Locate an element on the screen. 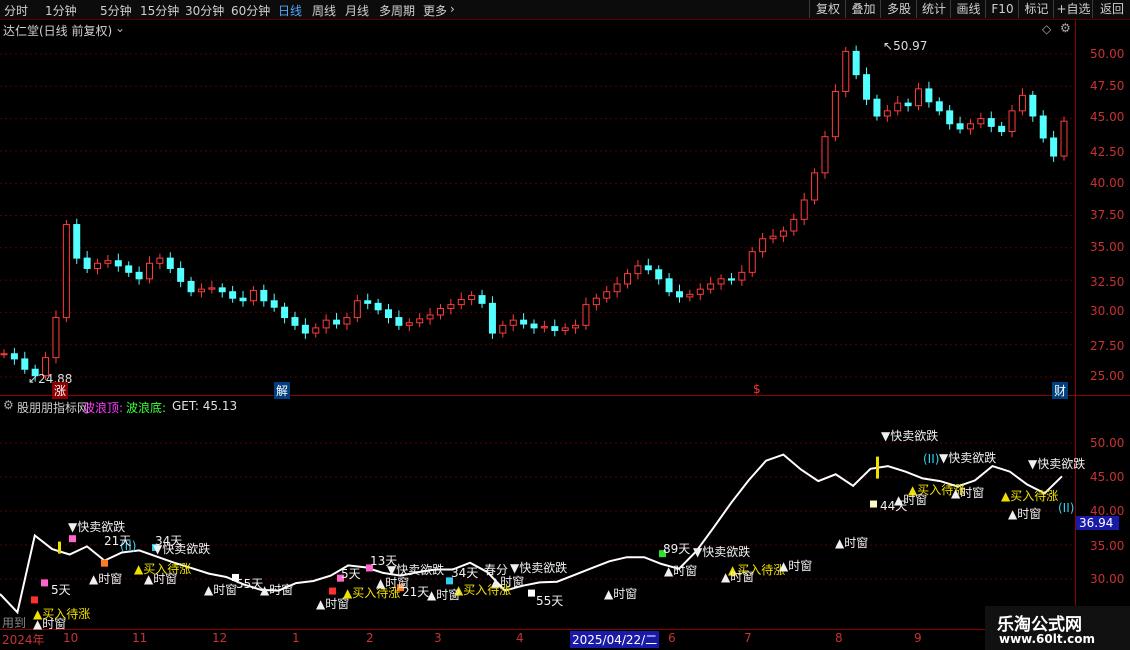 The width and height of the screenshot is (1130, 650). x-axis-label: 9 is located at coordinates (918, 638).